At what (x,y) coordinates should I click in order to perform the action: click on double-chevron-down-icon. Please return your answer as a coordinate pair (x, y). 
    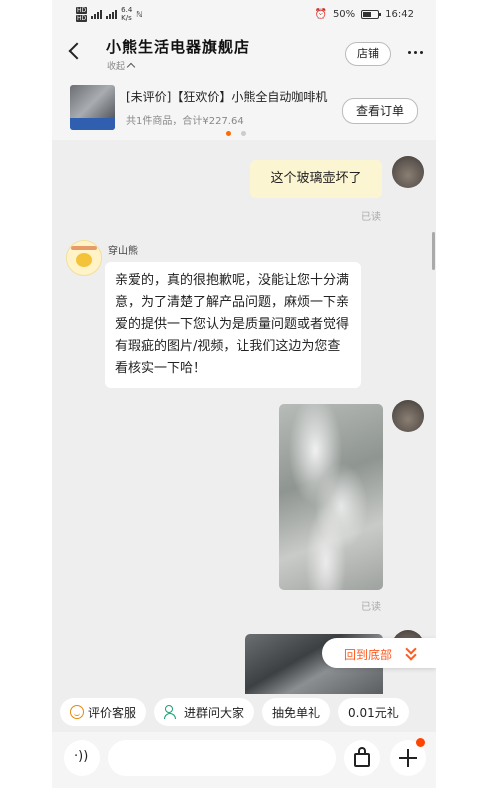
    Looking at the image, I should click on (410, 652).